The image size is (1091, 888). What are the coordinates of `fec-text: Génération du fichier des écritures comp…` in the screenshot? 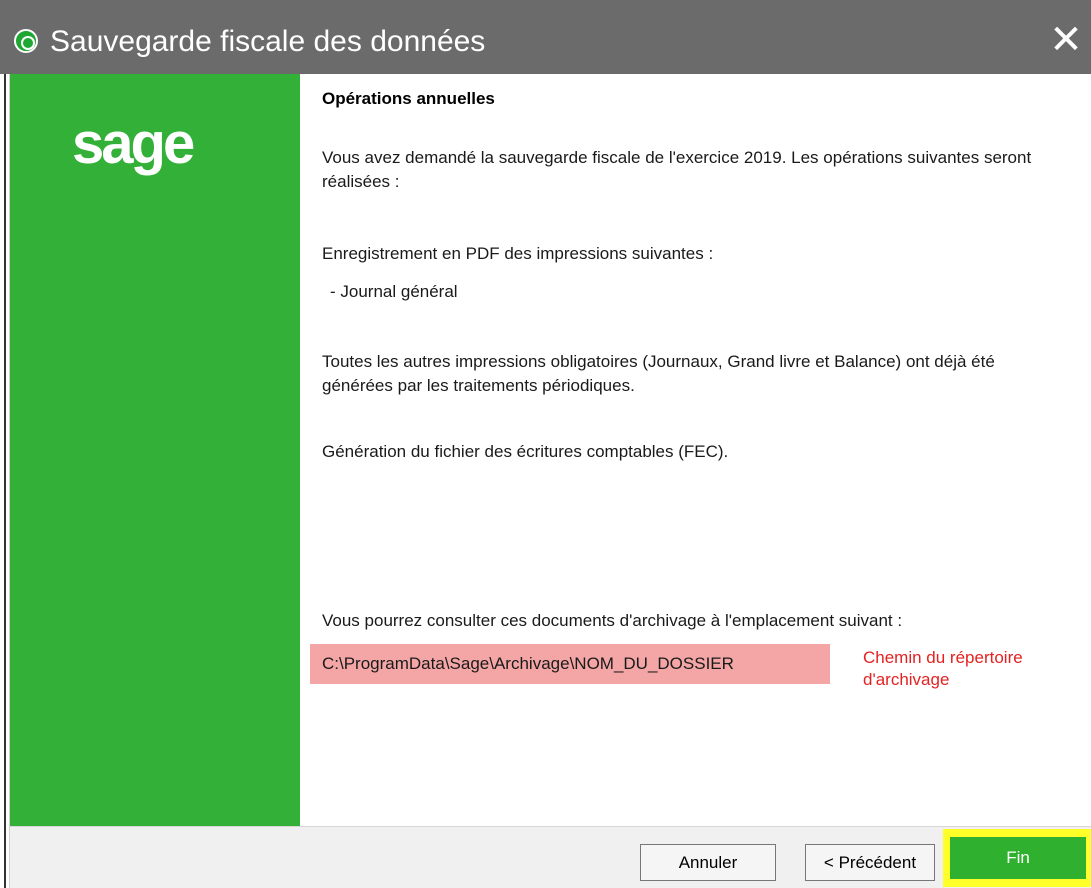 It's located at (525, 451).